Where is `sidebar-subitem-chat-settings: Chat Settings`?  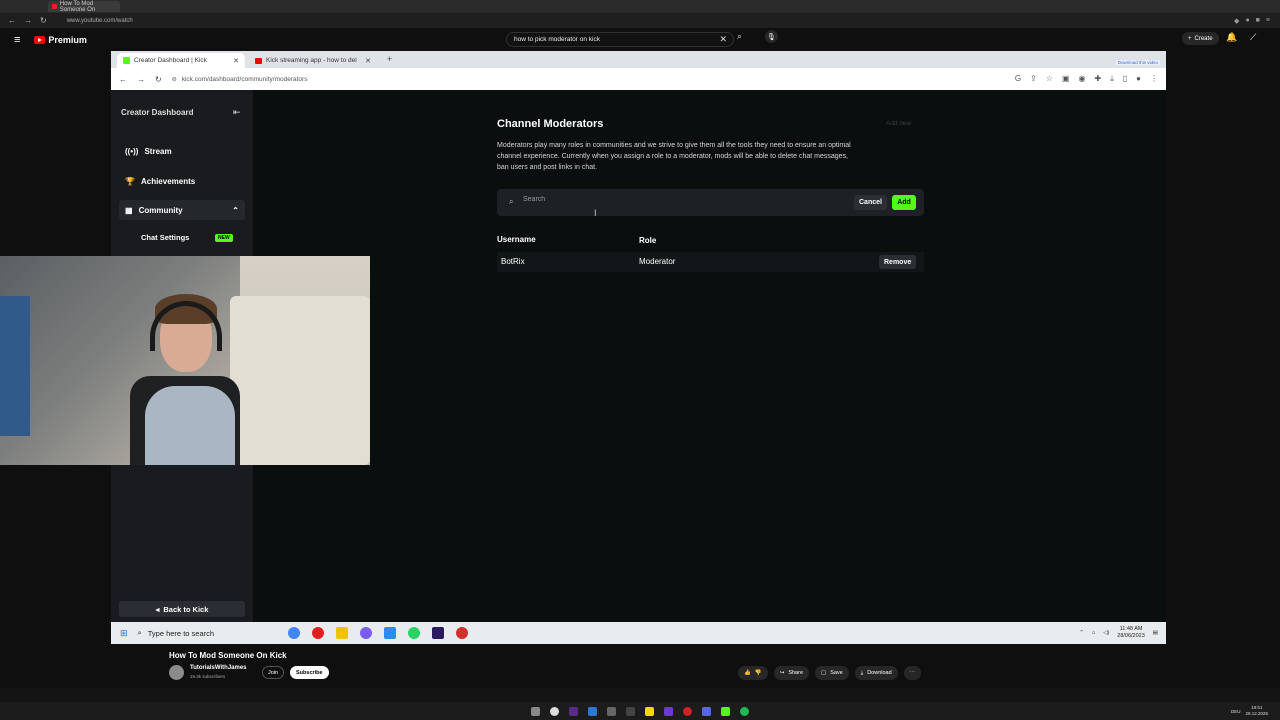 sidebar-subitem-chat-settings: Chat Settings is located at coordinates (165, 237).